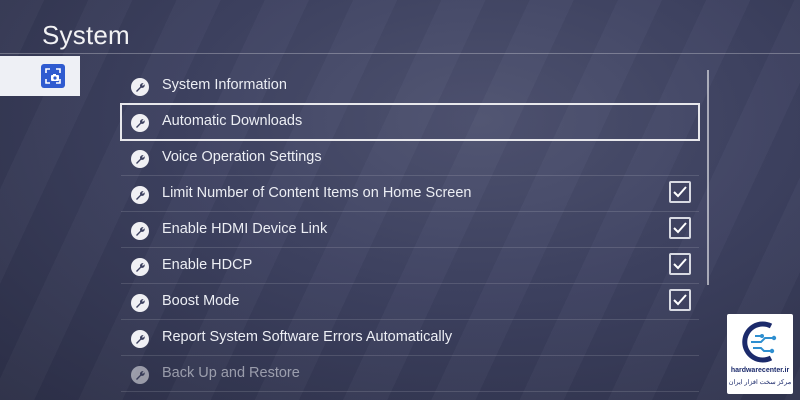 This screenshot has width=800, height=400. Describe the element at coordinates (759, 342) in the screenshot. I see `circuit-logo-icon` at that location.